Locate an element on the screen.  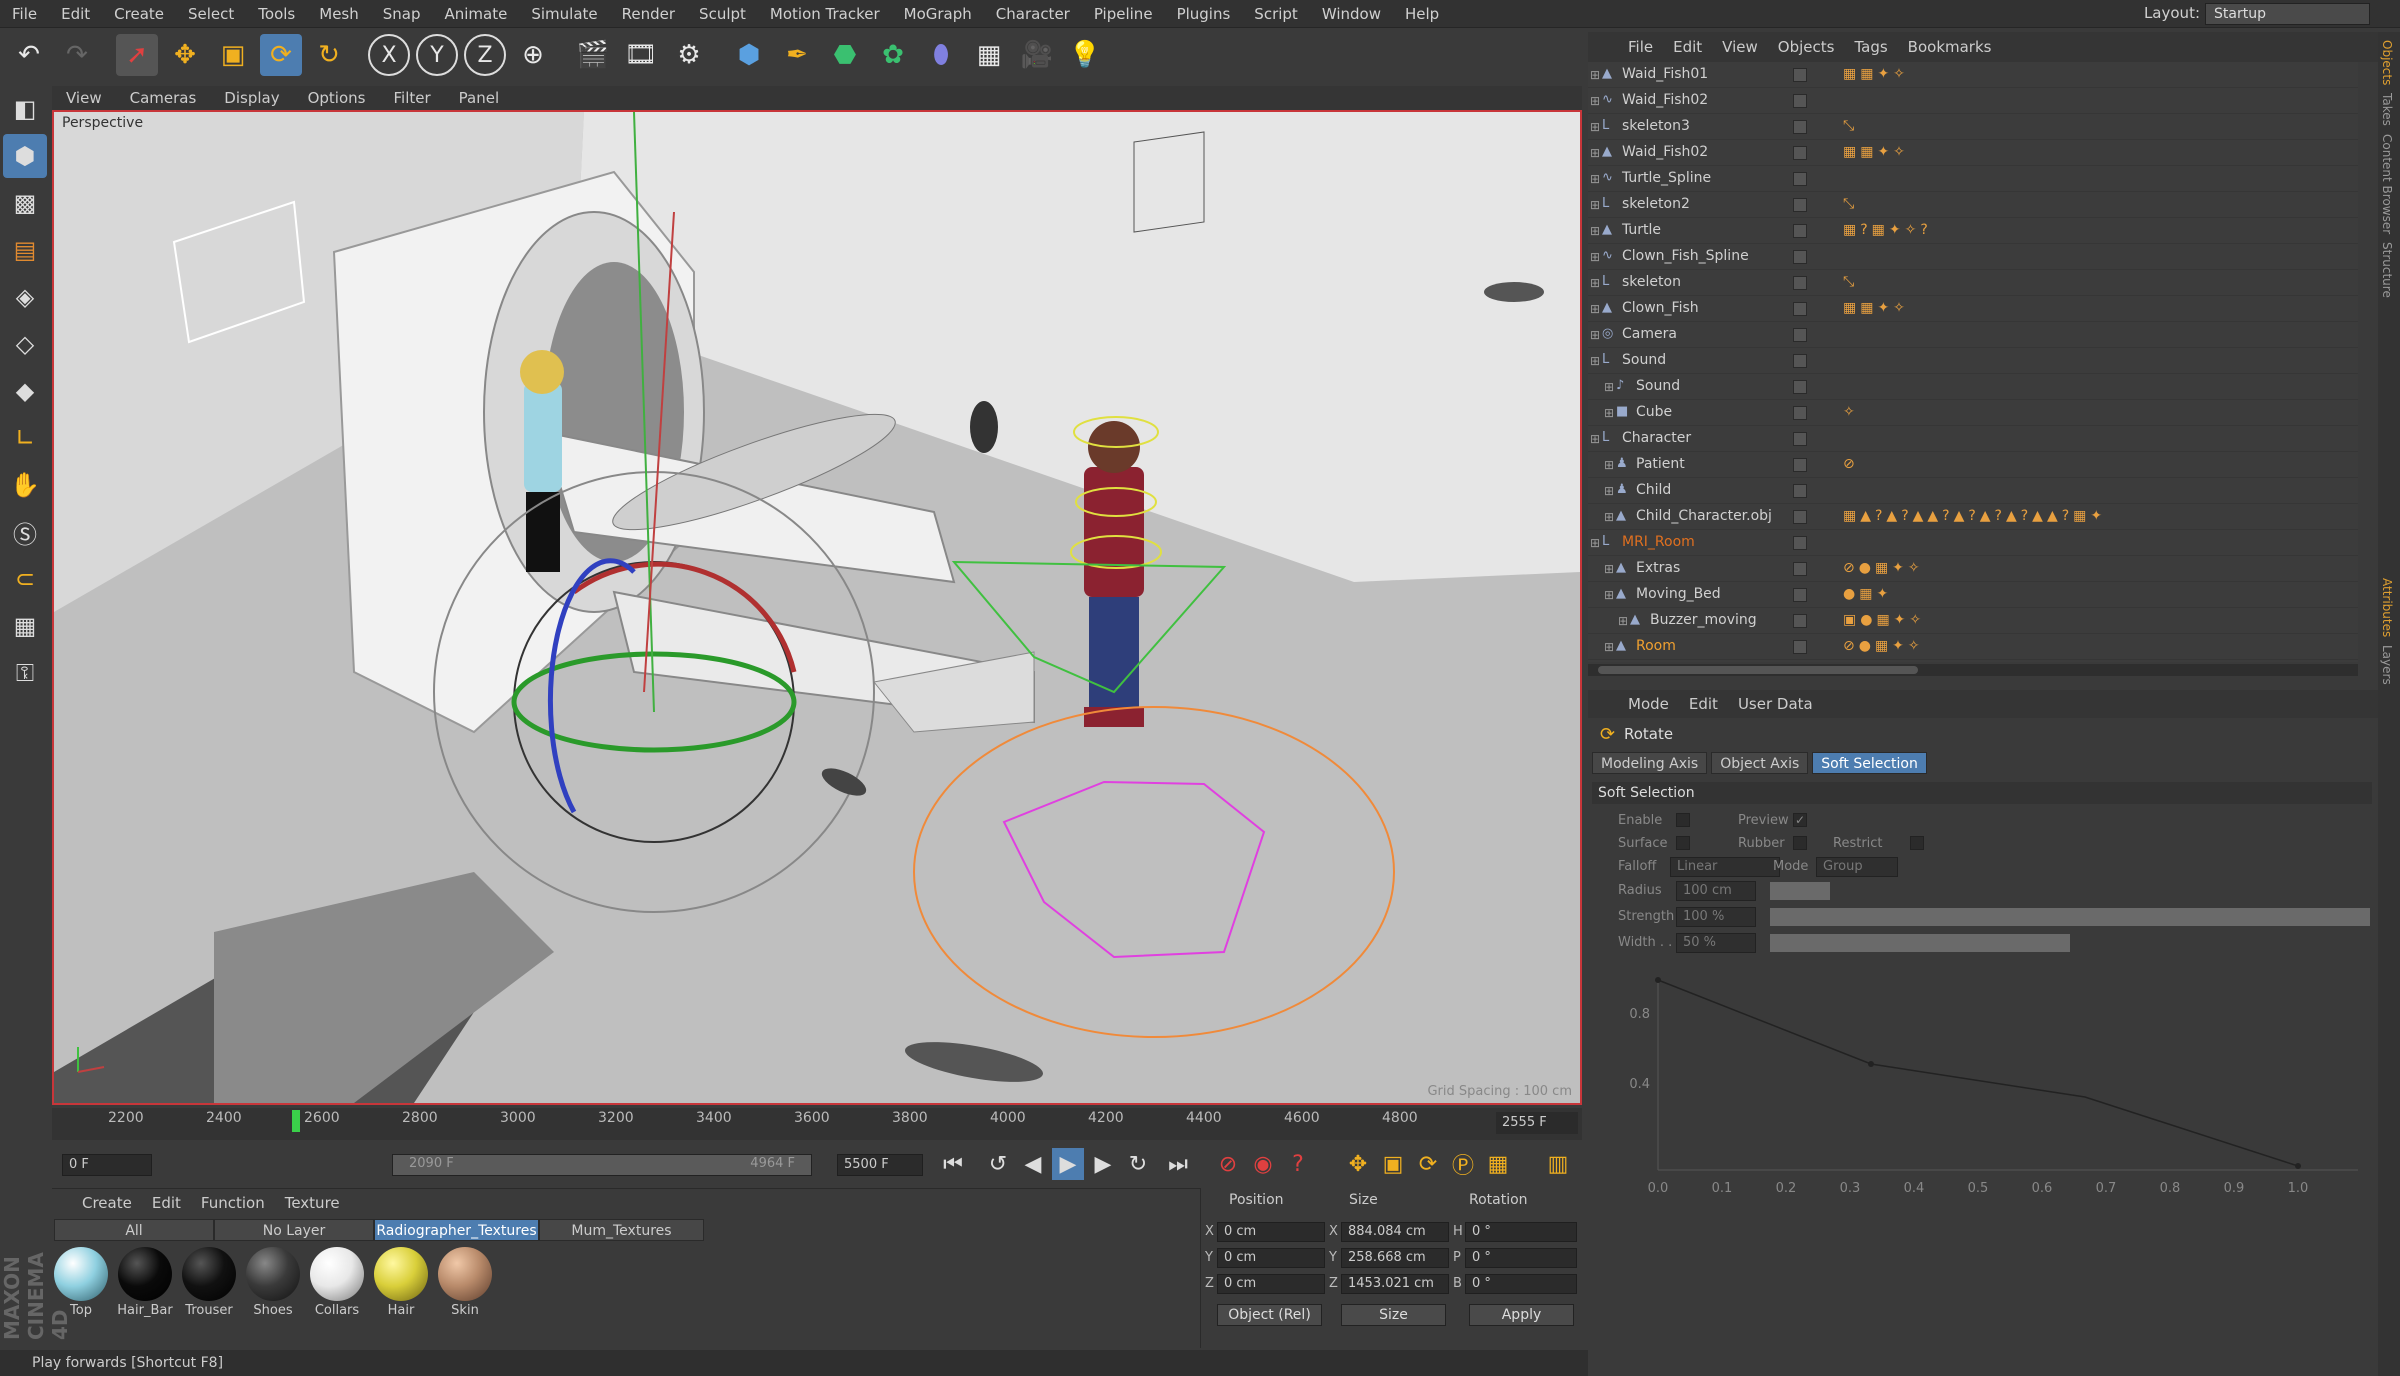
x-axis-lock-icon: X is located at coordinates (389, 55).